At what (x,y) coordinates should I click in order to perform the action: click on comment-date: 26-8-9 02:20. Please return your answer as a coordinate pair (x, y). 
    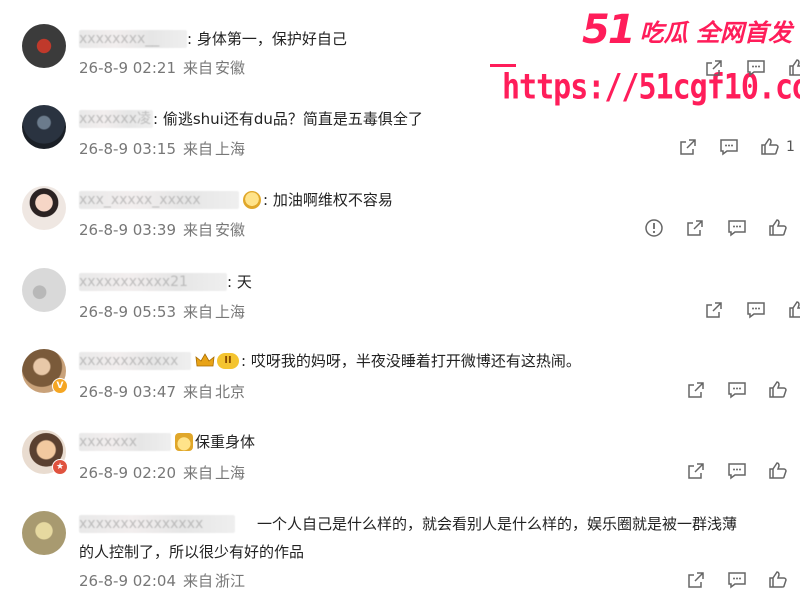
    Looking at the image, I should click on (127, 473).